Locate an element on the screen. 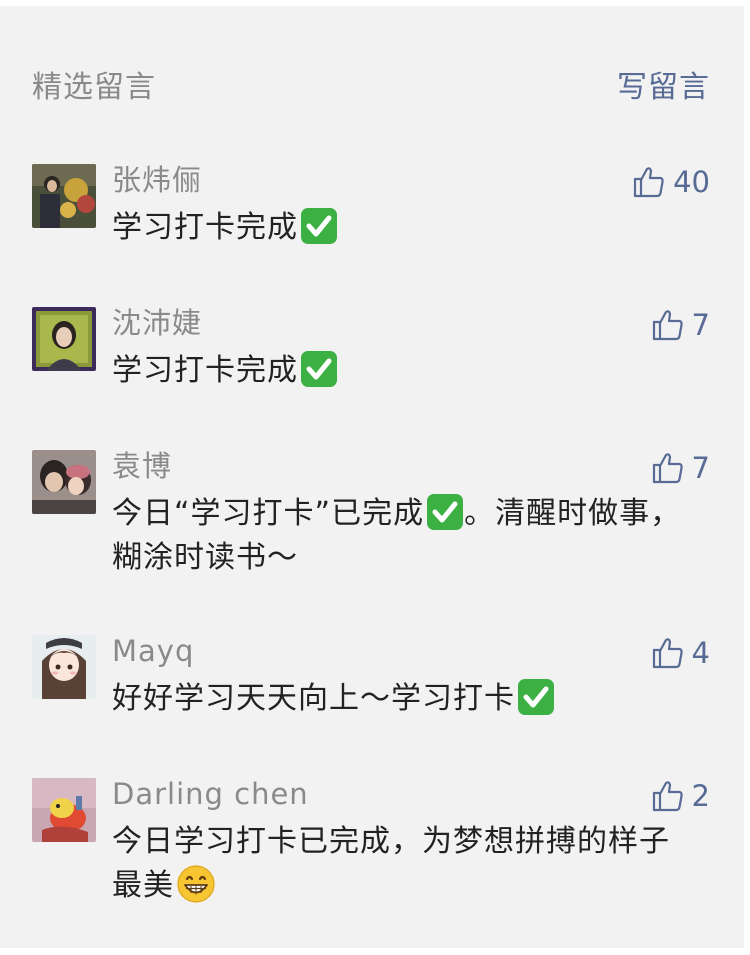  comment-item: 张炜俪 40 学习打卡完成 is located at coordinates (372, 227).